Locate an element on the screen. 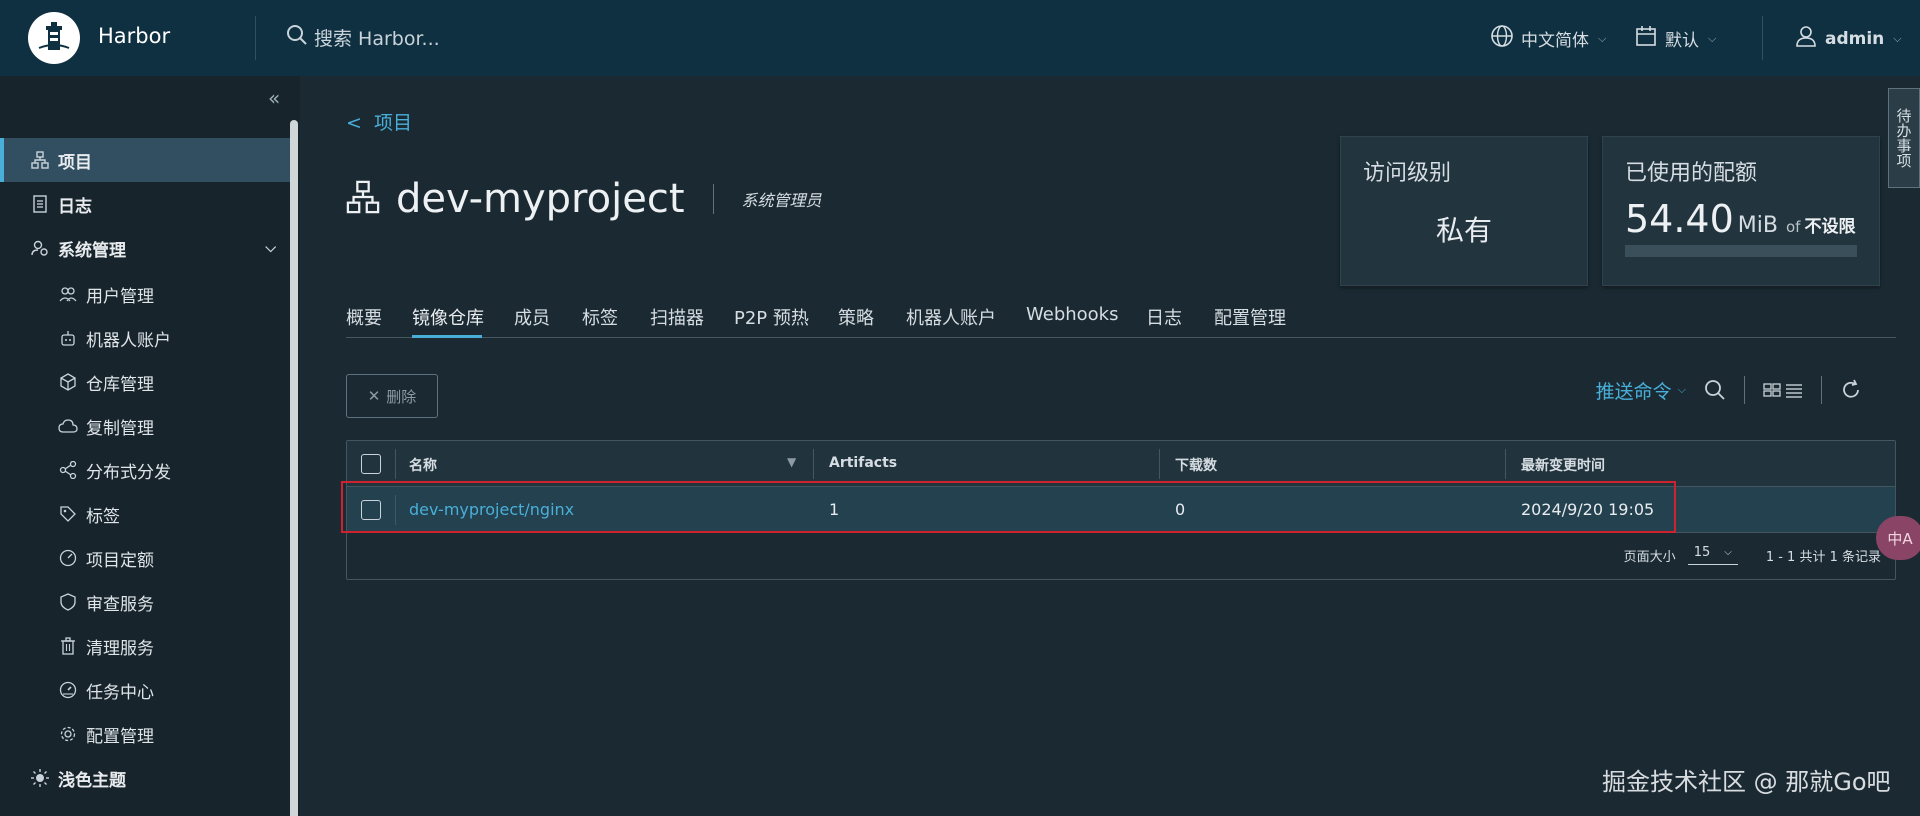 This screenshot has height=816, width=1920. sidebar-item-interrogation-services: 审查服务 is located at coordinates (145, 602).